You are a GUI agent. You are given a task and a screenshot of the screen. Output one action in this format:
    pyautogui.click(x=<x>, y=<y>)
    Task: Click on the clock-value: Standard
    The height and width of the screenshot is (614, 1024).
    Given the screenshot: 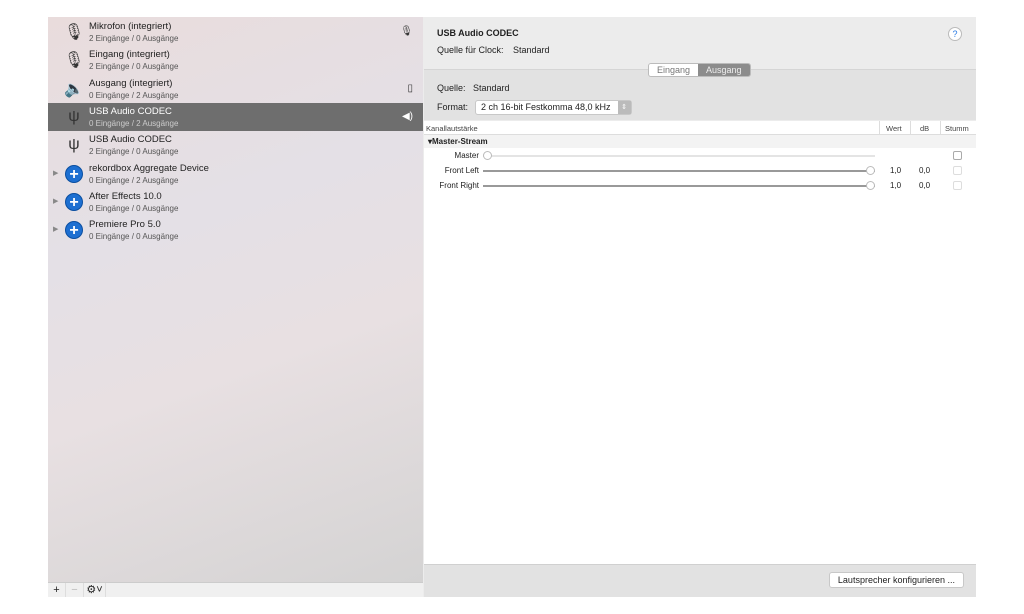 What is the action you would take?
    pyautogui.click(x=531, y=50)
    